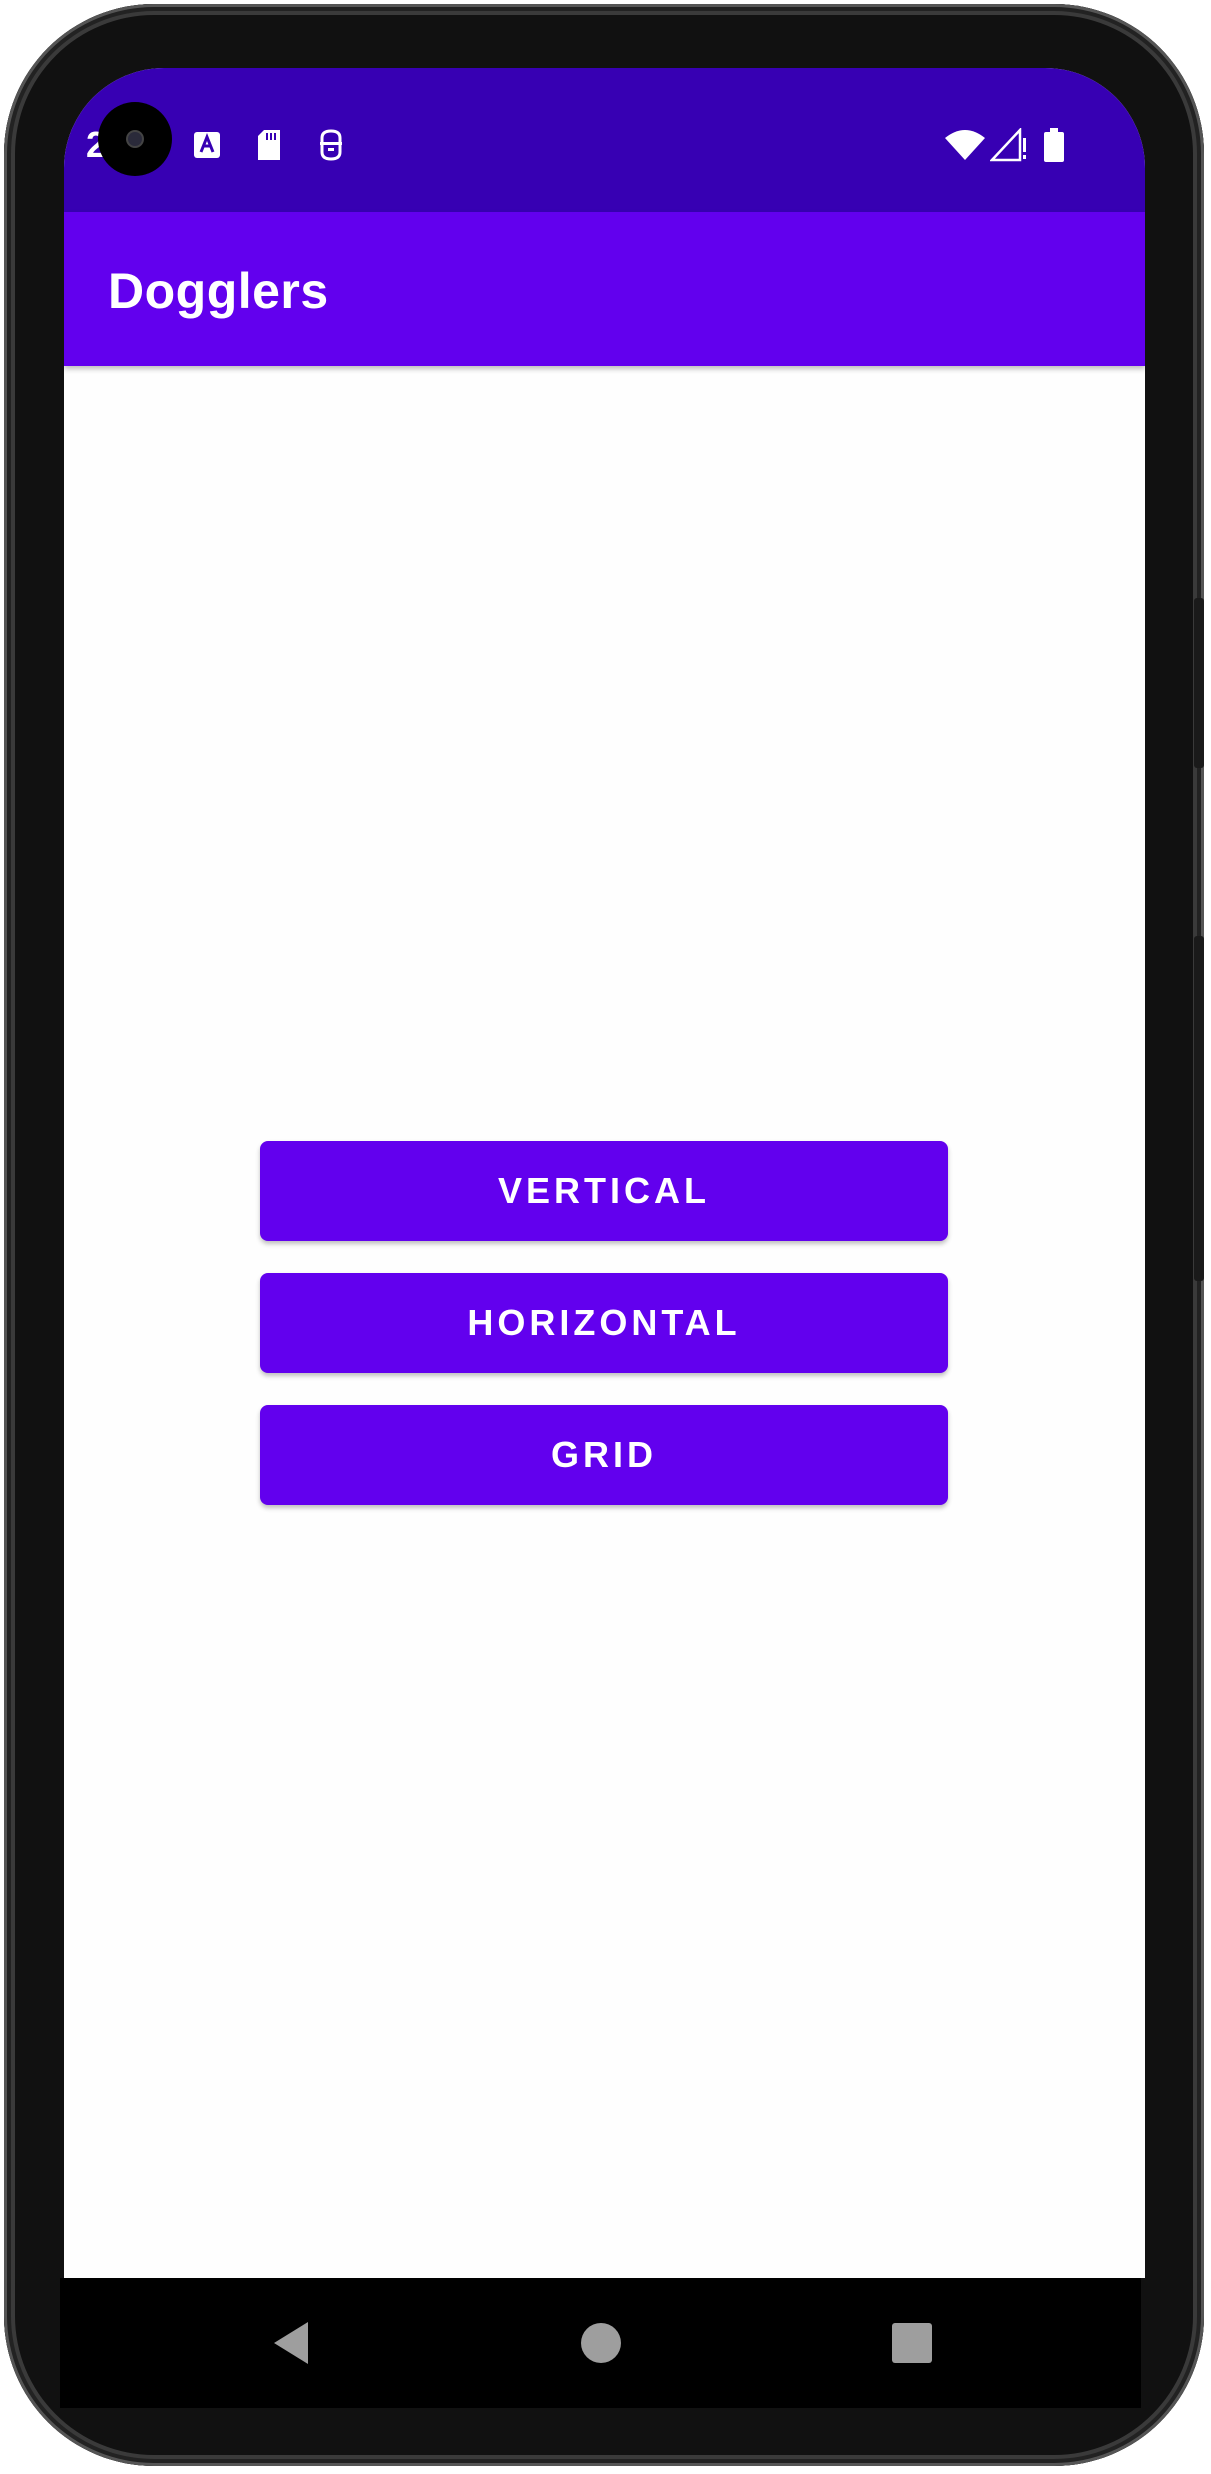 The image size is (1211, 2474). What do you see at coordinates (604, 1323) in the screenshot?
I see `horizontal-button: HORIZONTAL` at bounding box center [604, 1323].